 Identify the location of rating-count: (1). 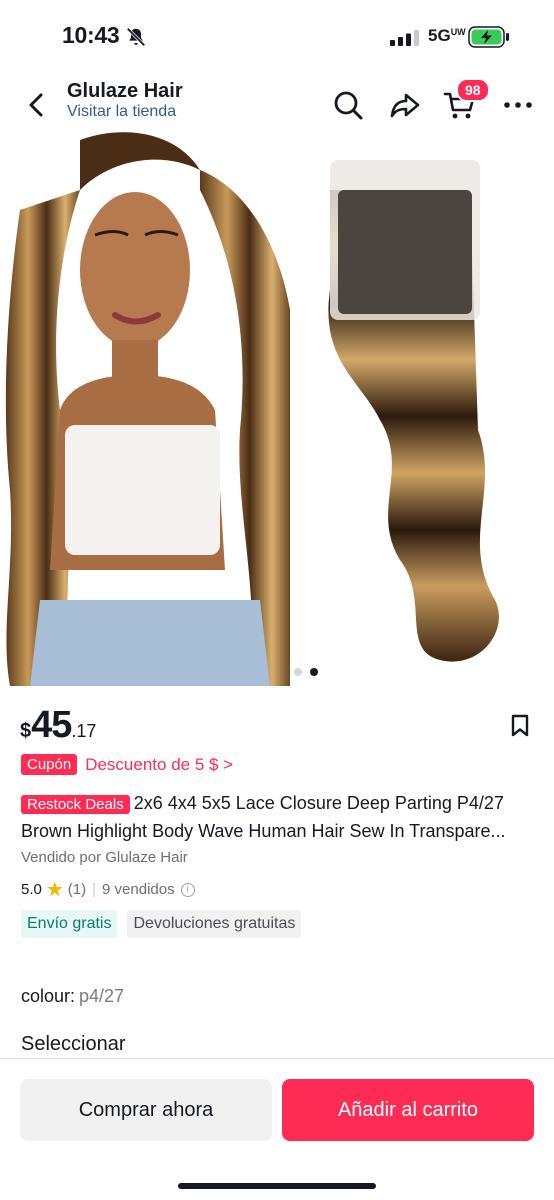
(77, 889).